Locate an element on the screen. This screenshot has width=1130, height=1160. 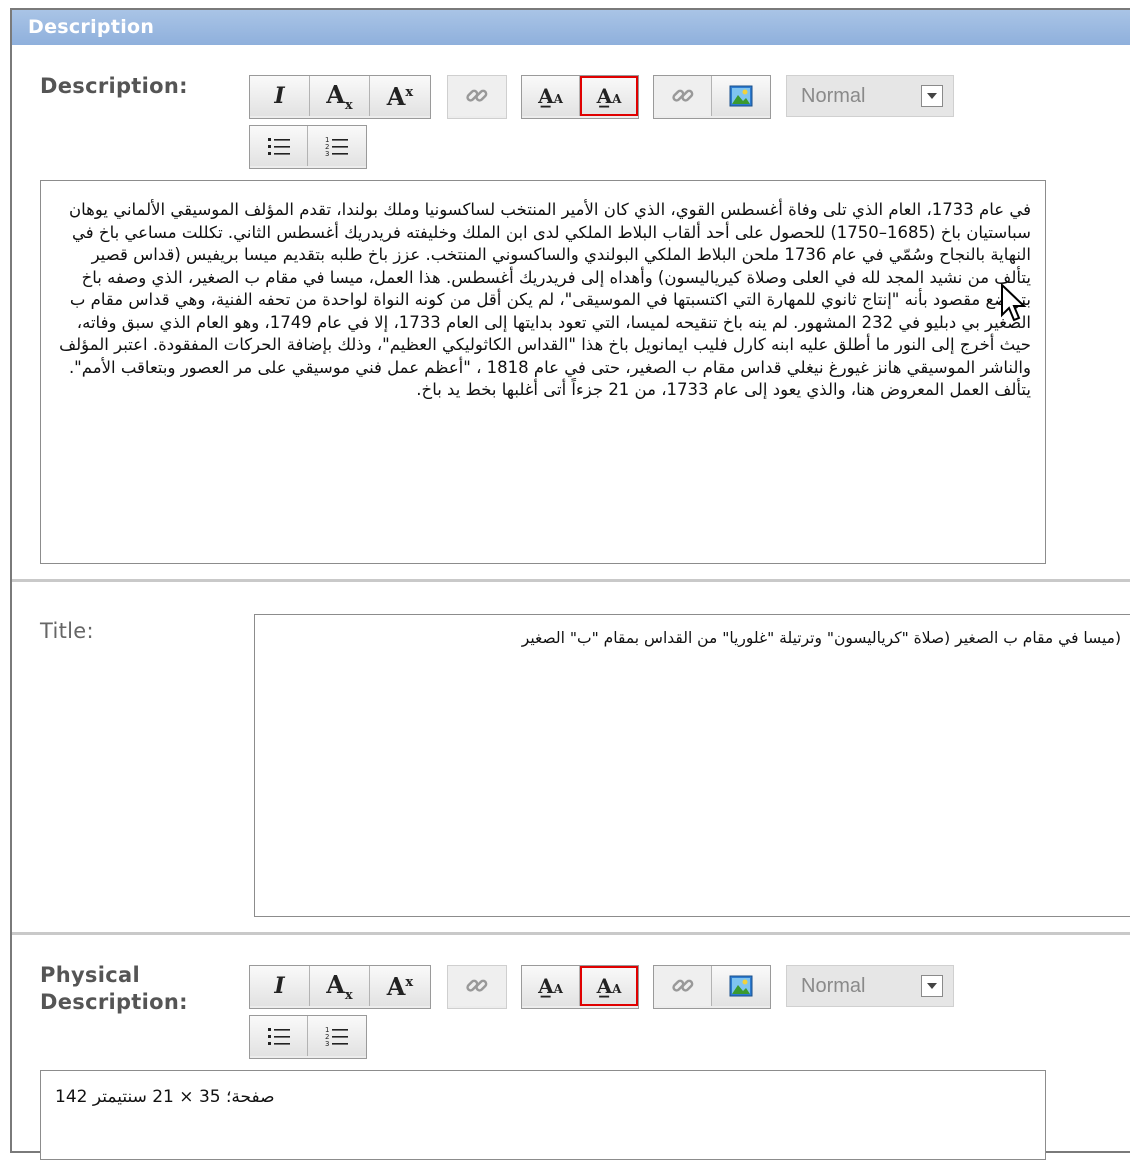
physical-label-line1: Physical is located at coordinates (90, 975).